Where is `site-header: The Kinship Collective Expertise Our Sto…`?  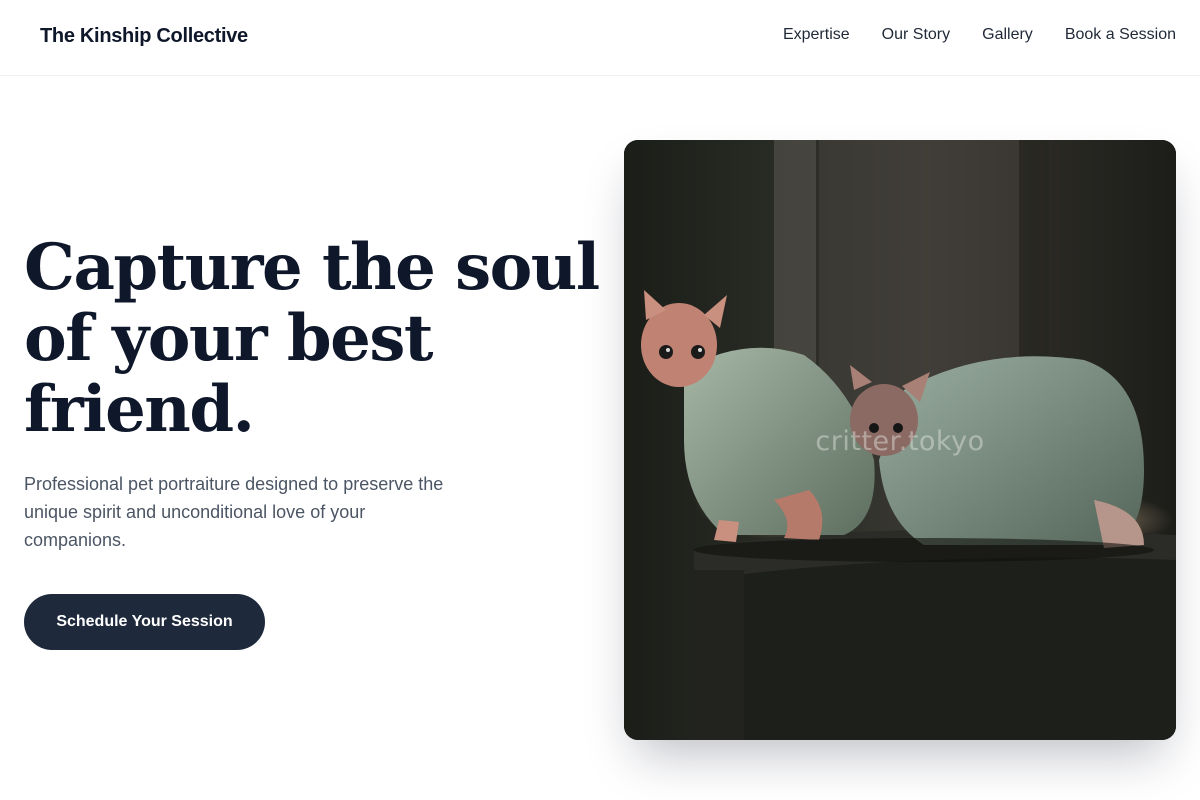 site-header: The Kinship Collective Expertise Our Sto… is located at coordinates (600, 38).